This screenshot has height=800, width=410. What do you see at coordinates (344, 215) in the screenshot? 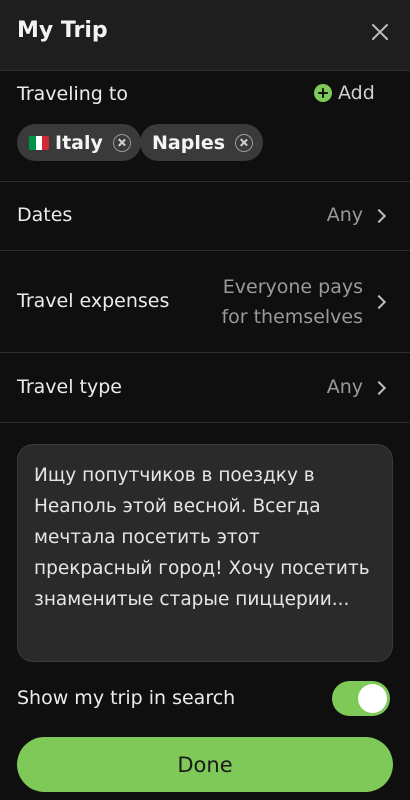
I see `dates-value: Any` at bounding box center [344, 215].